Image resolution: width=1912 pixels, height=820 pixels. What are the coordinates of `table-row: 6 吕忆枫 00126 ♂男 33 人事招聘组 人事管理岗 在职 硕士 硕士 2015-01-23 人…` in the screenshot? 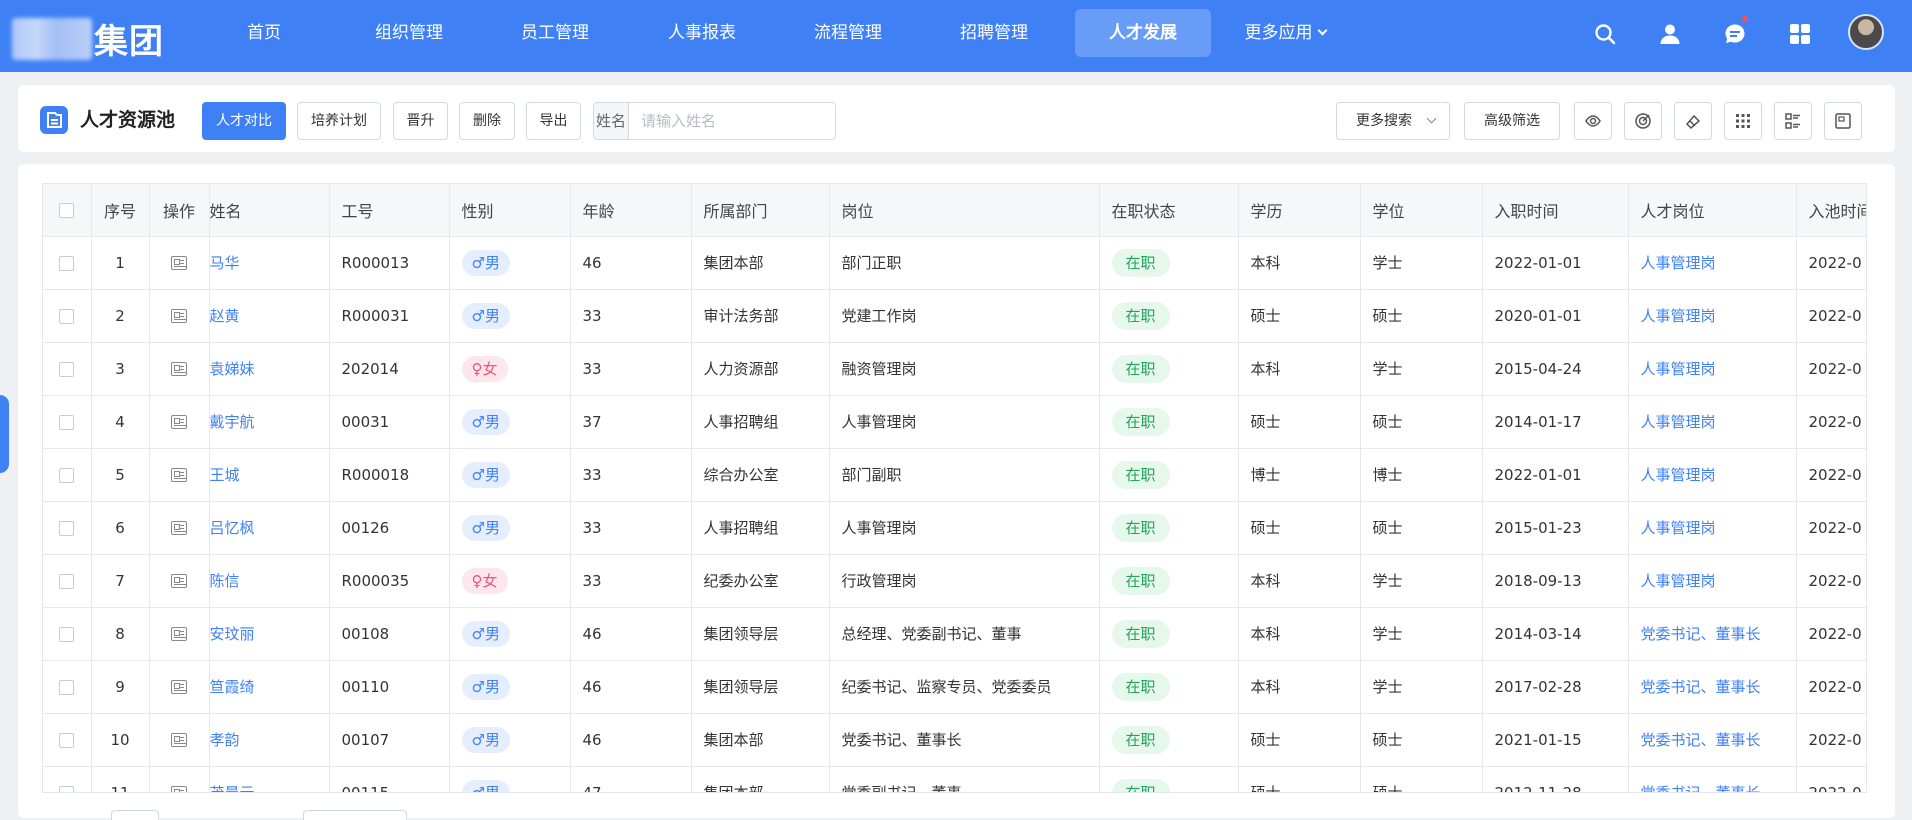 It's located at (954, 528).